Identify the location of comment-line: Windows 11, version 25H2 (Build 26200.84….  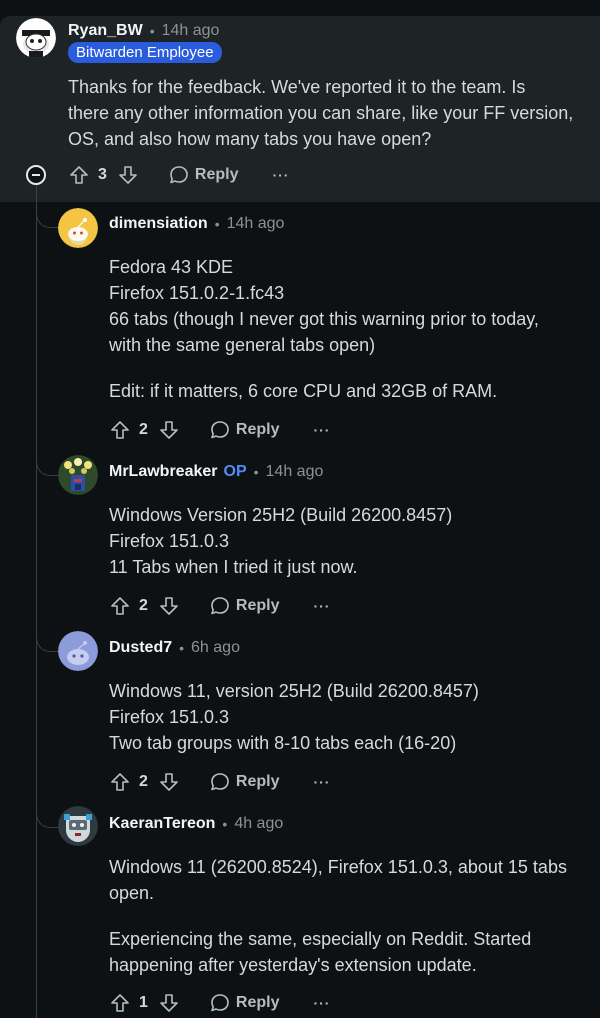
(294, 691).